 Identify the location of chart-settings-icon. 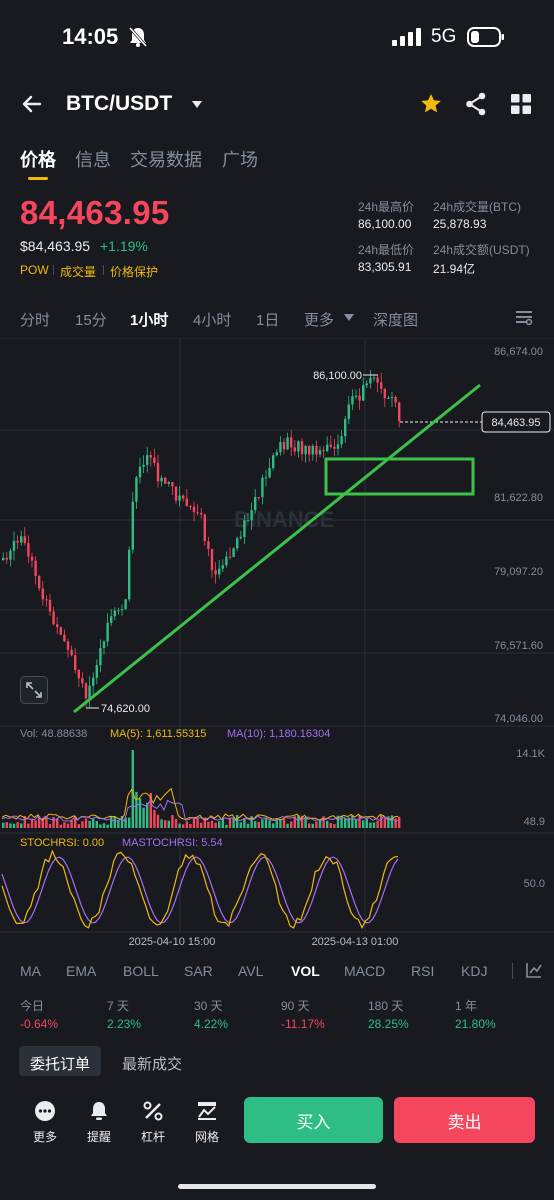
(524, 317).